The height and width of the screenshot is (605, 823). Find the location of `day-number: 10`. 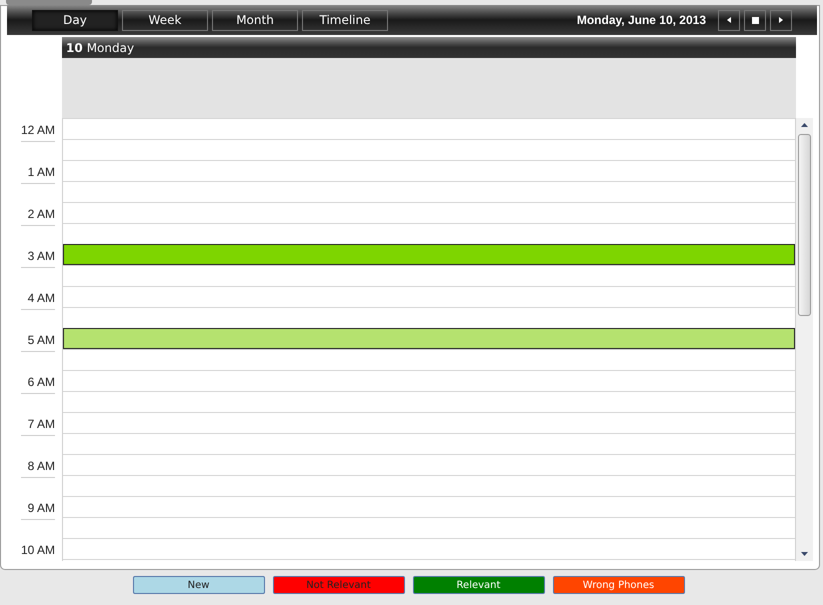

day-number: 10 is located at coordinates (74, 48).